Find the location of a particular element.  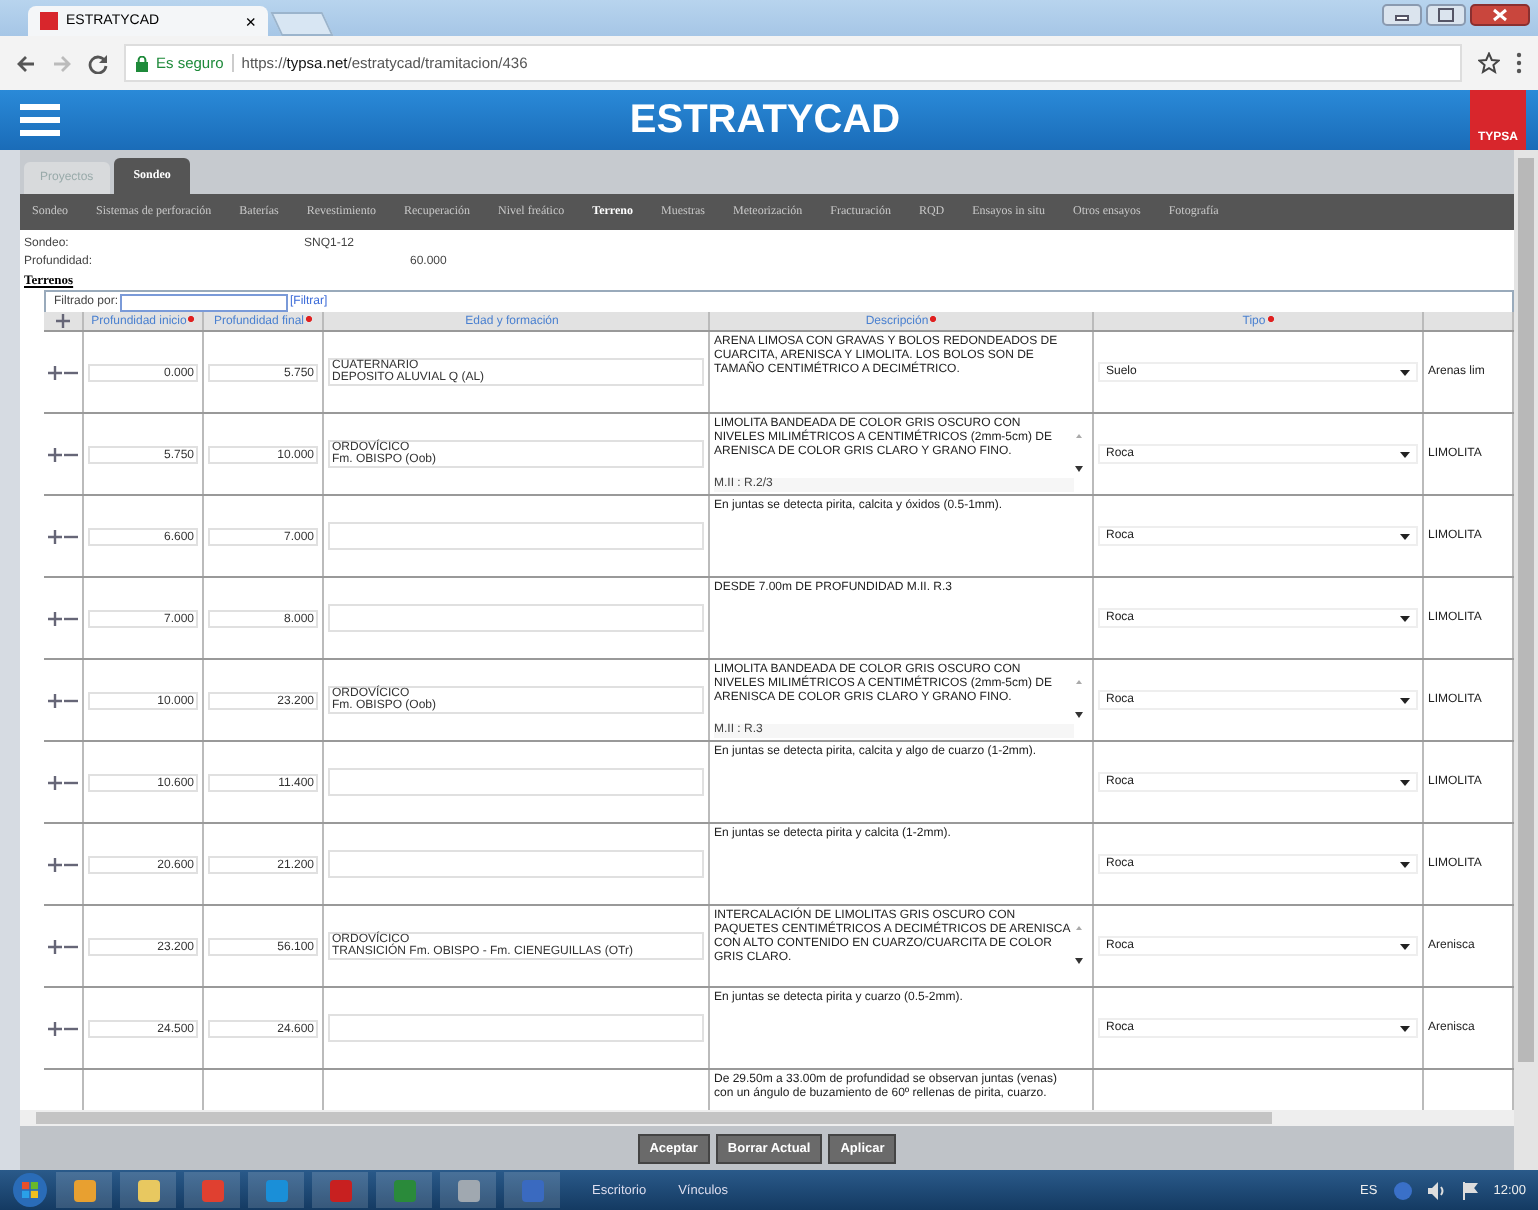

close-tab-button: × is located at coordinates (250, 21).